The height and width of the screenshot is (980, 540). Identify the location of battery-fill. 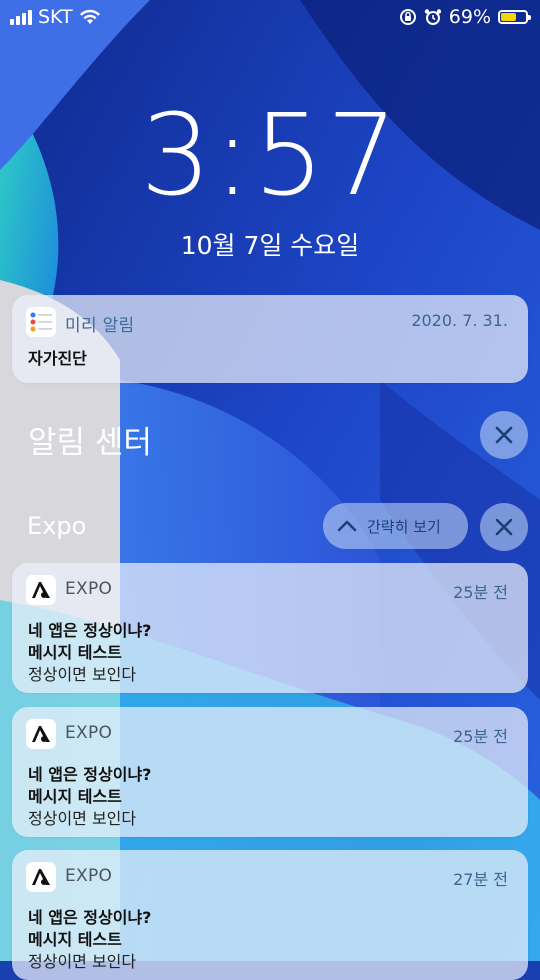
(508, 17).